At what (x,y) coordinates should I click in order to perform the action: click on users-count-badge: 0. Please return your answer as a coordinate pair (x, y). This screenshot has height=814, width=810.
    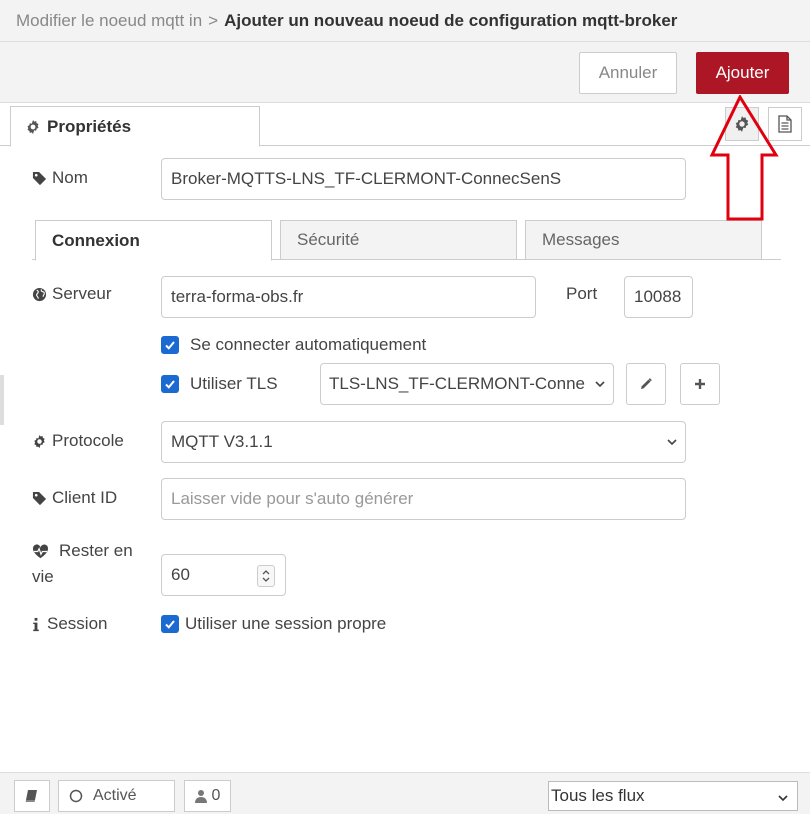
    Looking at the image, I should click on (207, 796).